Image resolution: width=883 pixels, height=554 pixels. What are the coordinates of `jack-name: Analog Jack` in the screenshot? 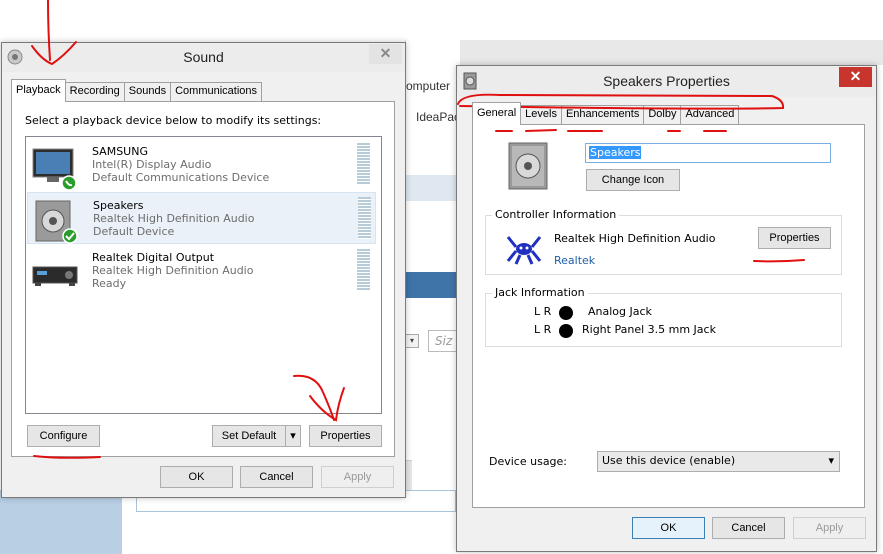 It's located at (620, 311).